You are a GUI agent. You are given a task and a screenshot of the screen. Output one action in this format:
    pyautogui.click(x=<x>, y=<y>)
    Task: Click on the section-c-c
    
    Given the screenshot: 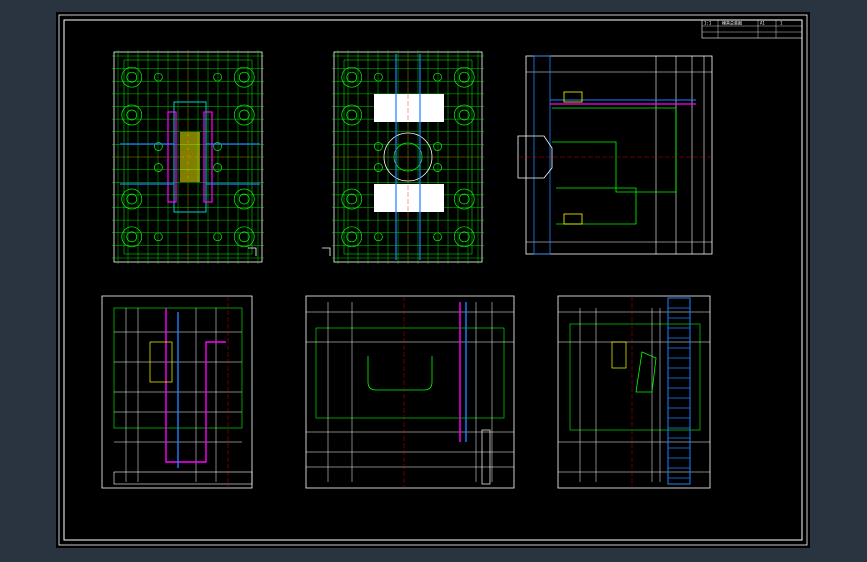 What is the action you would take?
    pyautogui.click(x=634, y=392)
    